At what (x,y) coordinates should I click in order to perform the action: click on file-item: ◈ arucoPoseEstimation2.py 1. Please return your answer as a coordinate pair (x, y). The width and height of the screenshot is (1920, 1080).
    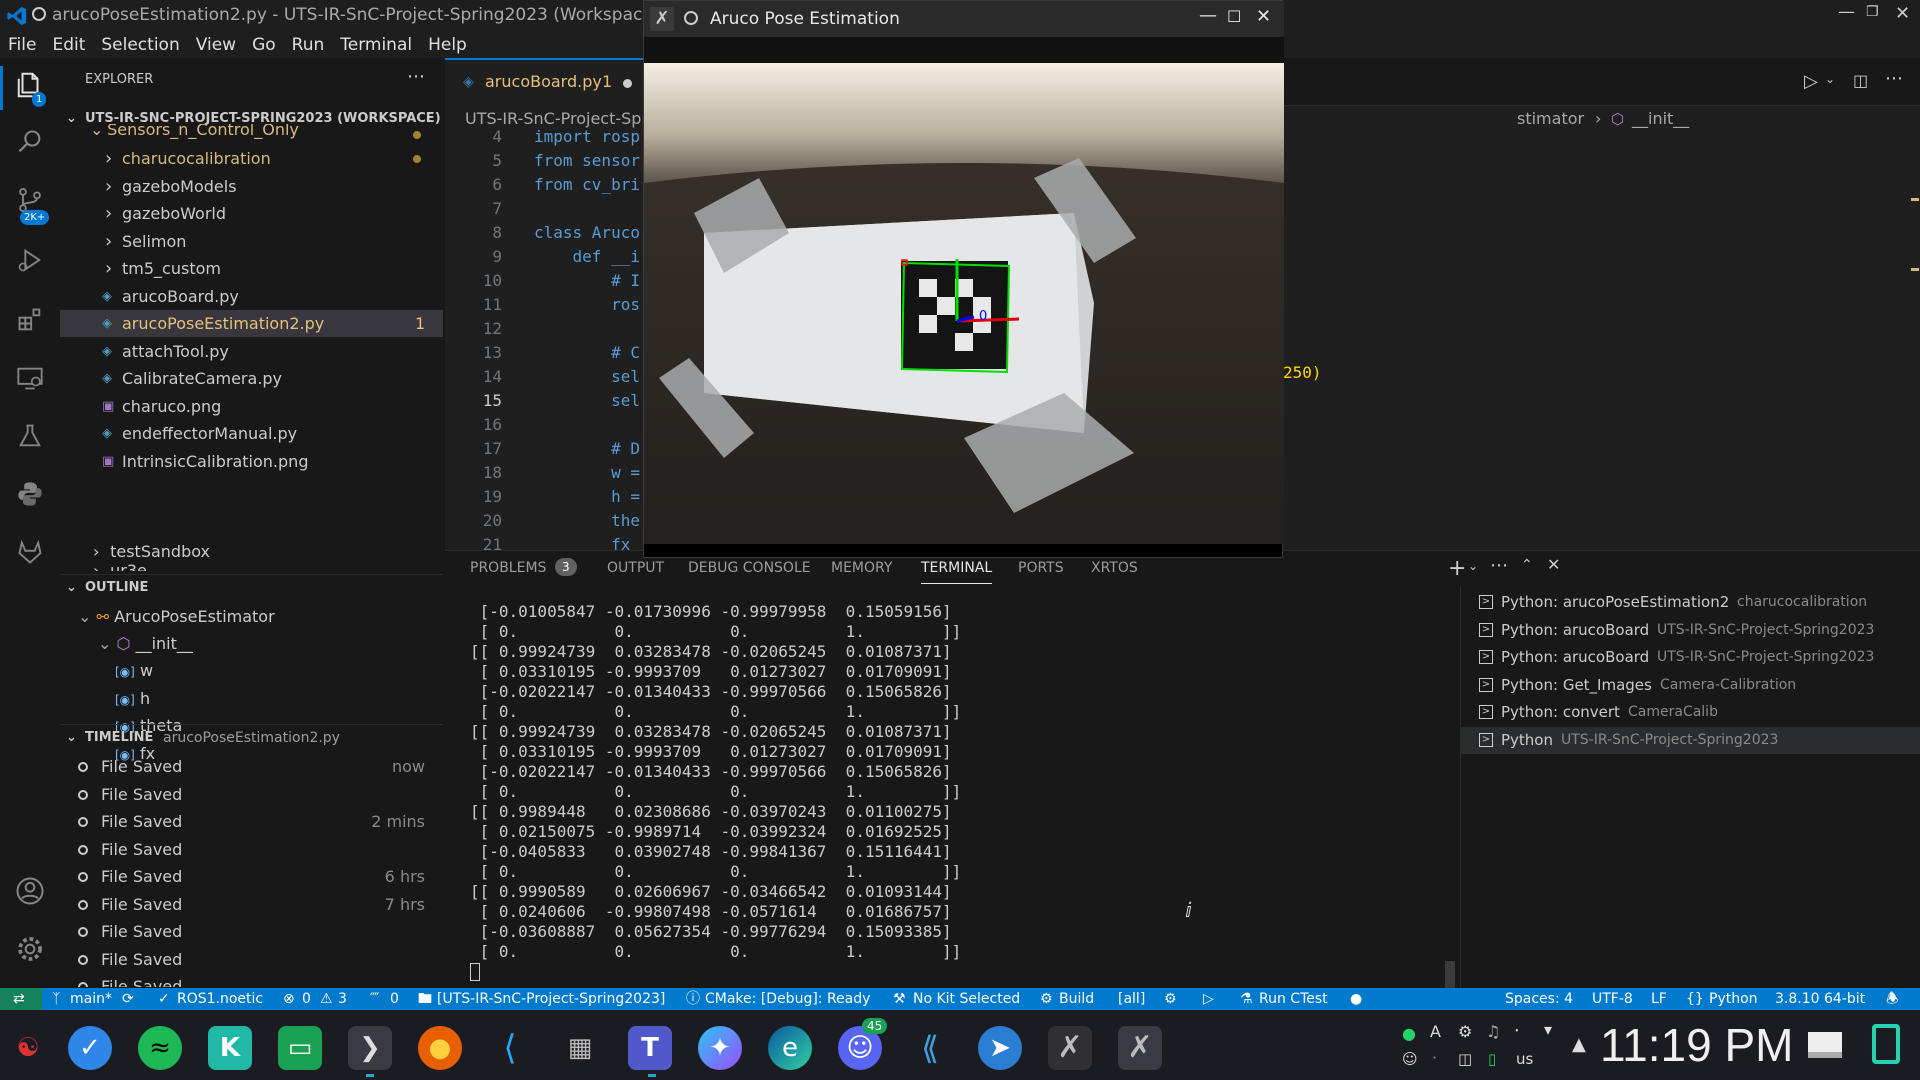
    Looking at the image, I should click on (252, 323).